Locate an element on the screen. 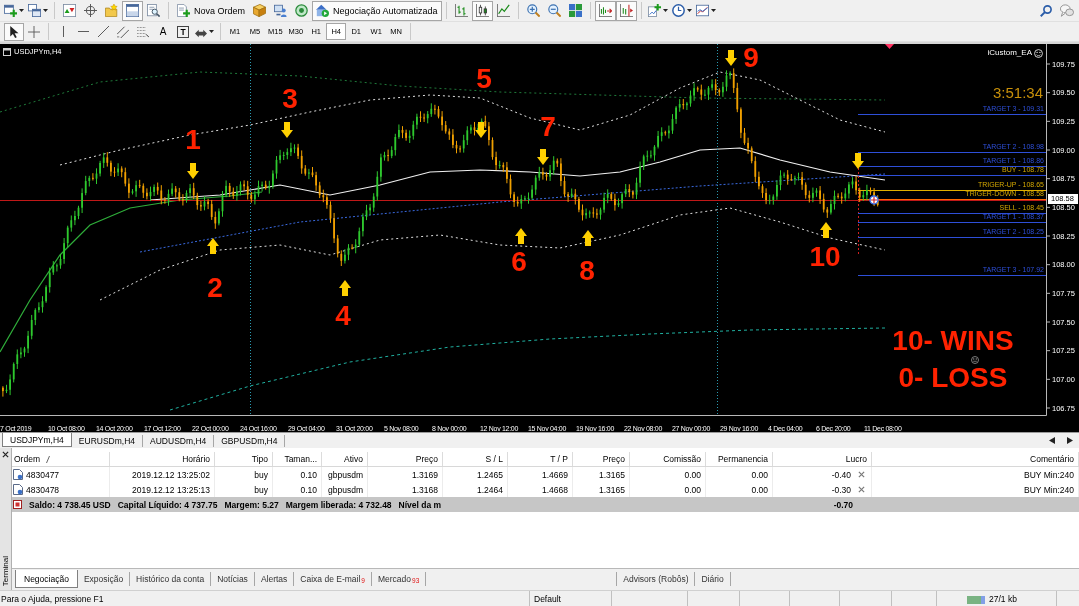 The image size is (1079, 606). magnifier-document-icon is located at coordinates (153, 10).